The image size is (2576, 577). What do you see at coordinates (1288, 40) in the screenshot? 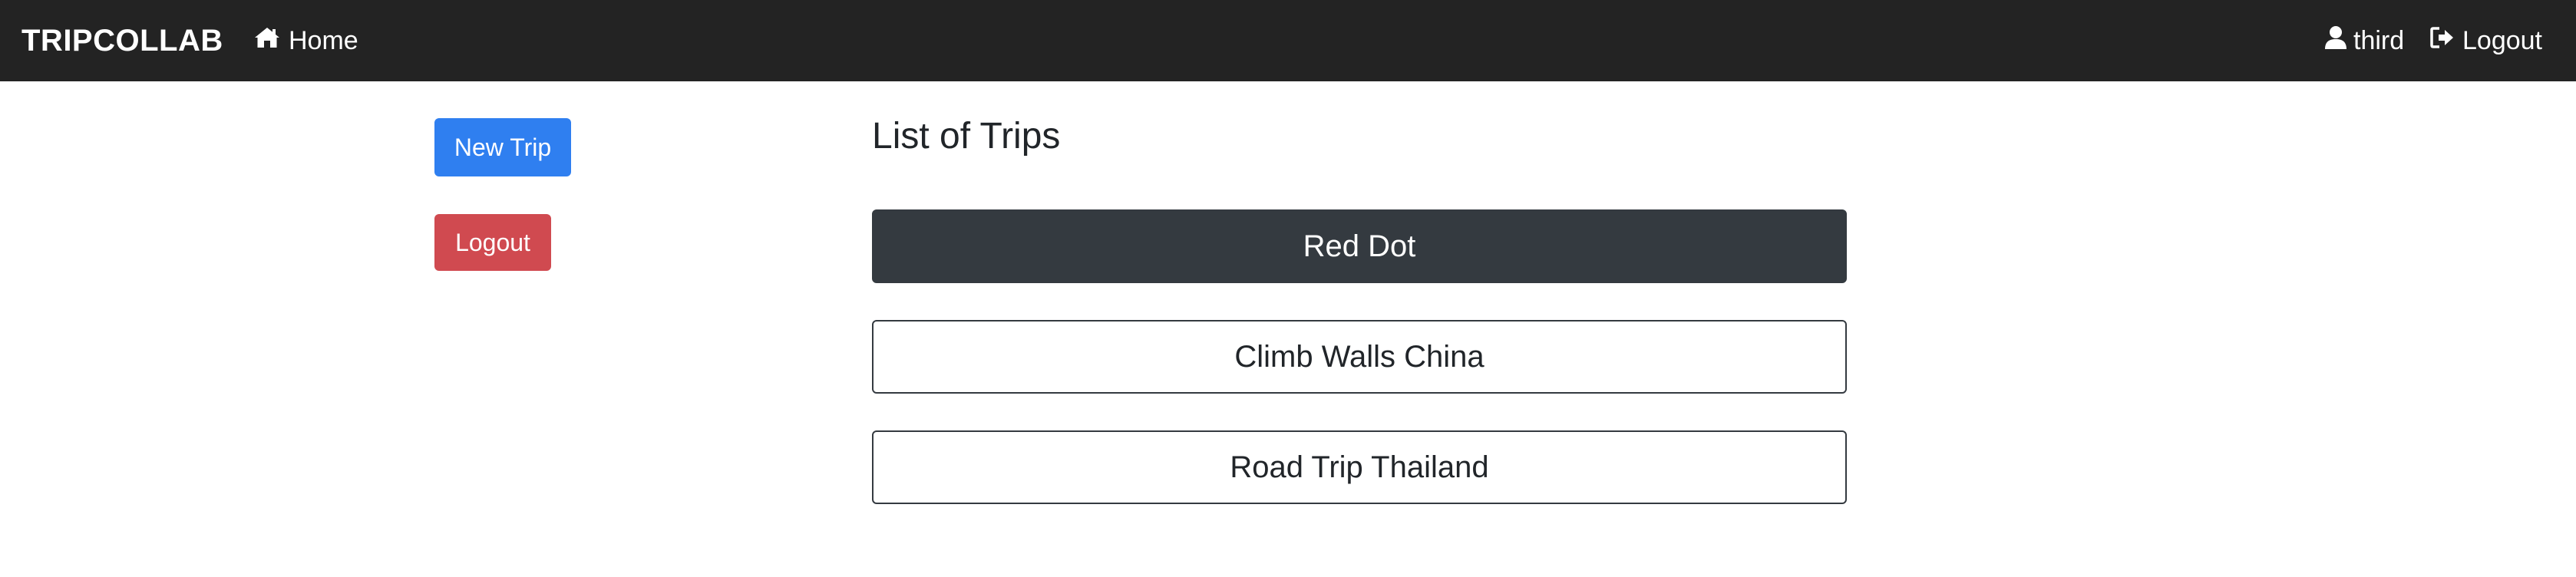
I see `navbar: TRIPCOLLAB Home third Logout` at bounding box center [1288, 40].